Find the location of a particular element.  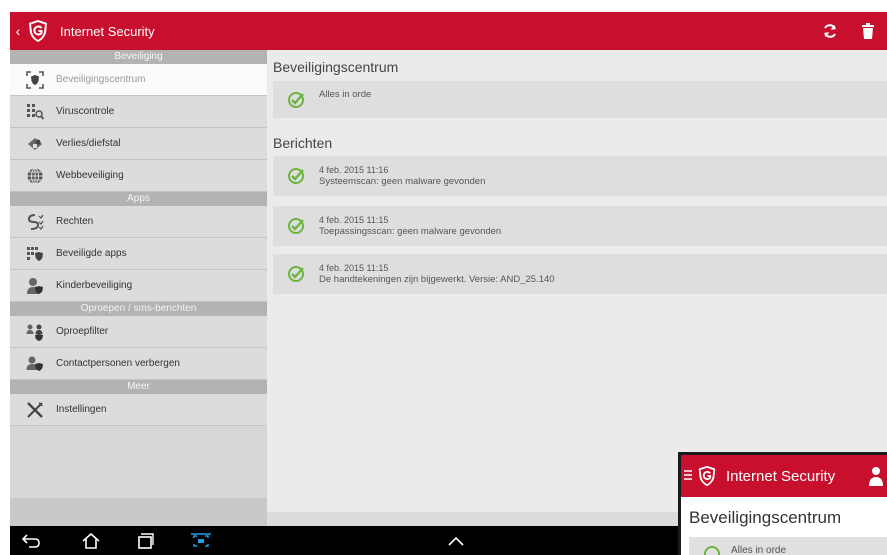

secured-apps-icon is located at coordinates (35, 254).